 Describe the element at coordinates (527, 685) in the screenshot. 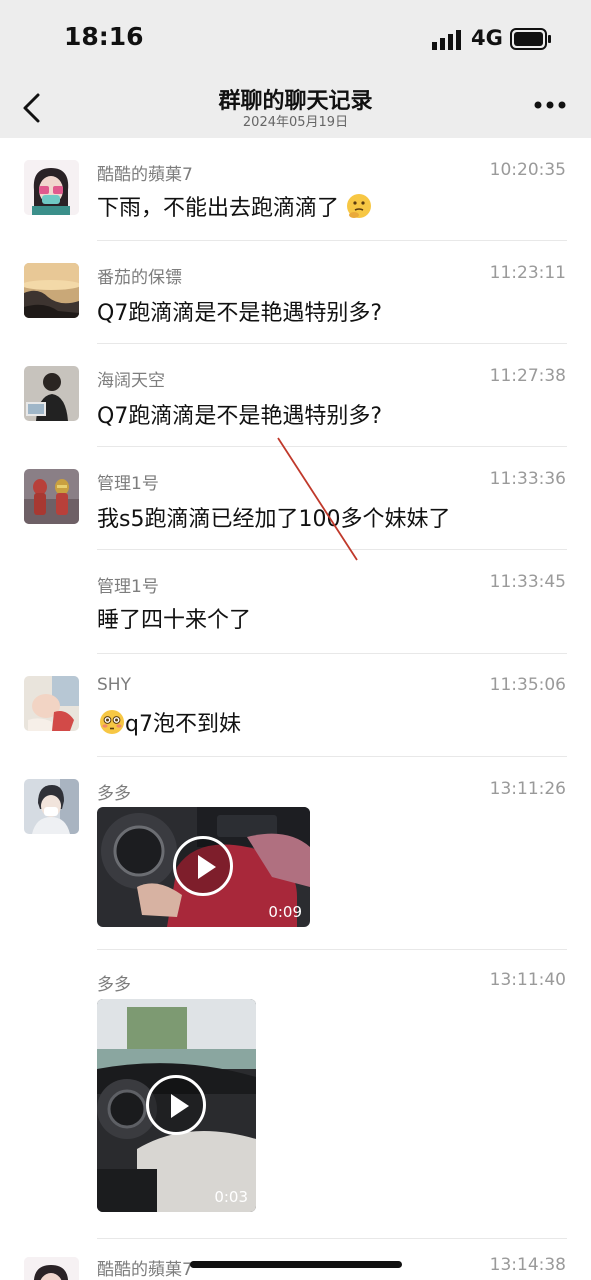

I see `message-time: 11:35:06` at that location.